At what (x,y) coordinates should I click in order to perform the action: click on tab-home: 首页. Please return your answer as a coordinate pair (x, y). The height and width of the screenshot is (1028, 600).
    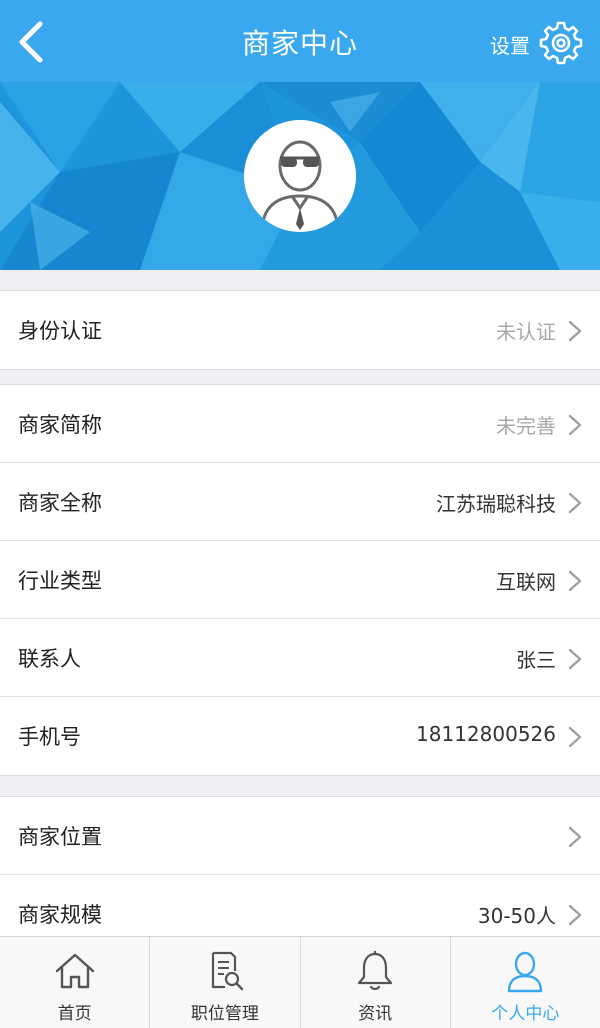
    Looking at the image, I should click on (75, 982).